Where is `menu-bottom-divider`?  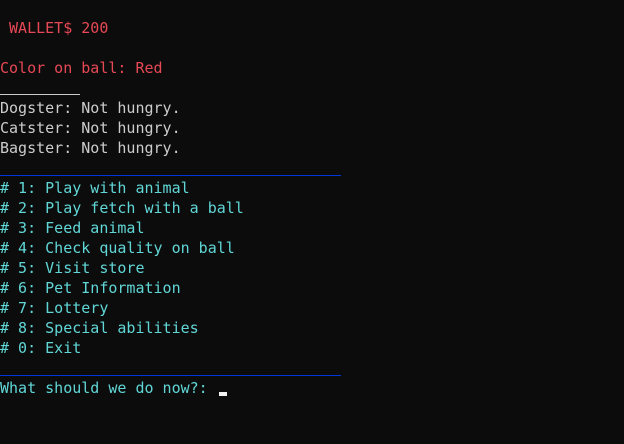
menu-bottom-divider is located at coordinates (170, 375).